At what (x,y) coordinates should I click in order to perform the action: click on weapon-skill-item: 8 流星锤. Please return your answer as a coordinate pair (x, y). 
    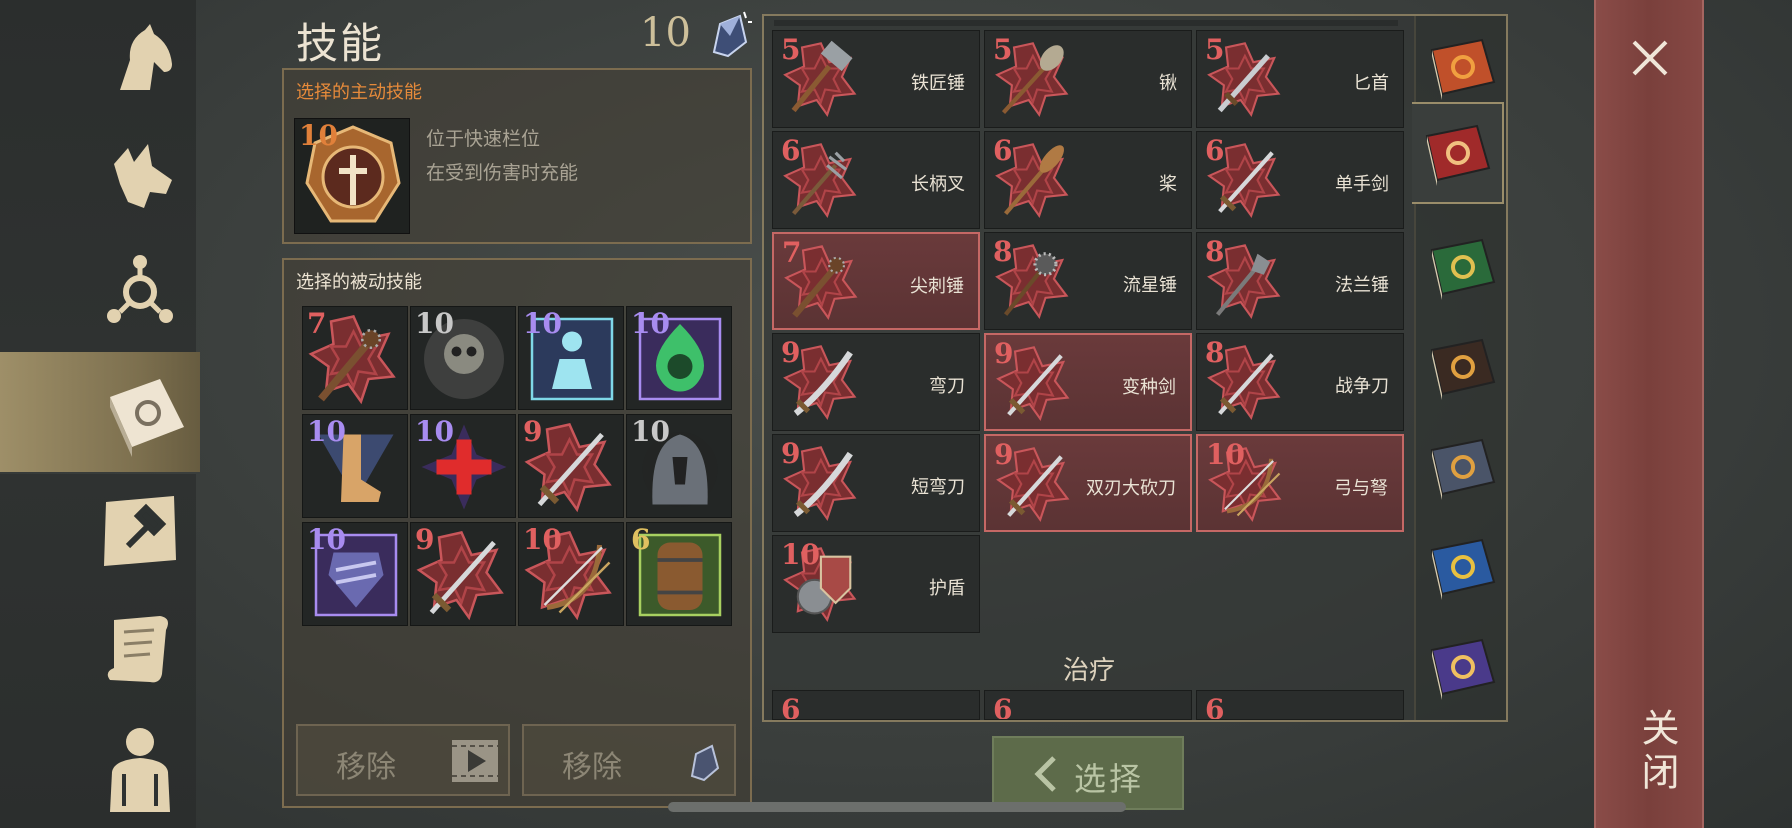
    Looking at the image, I should click on (1088, 281).